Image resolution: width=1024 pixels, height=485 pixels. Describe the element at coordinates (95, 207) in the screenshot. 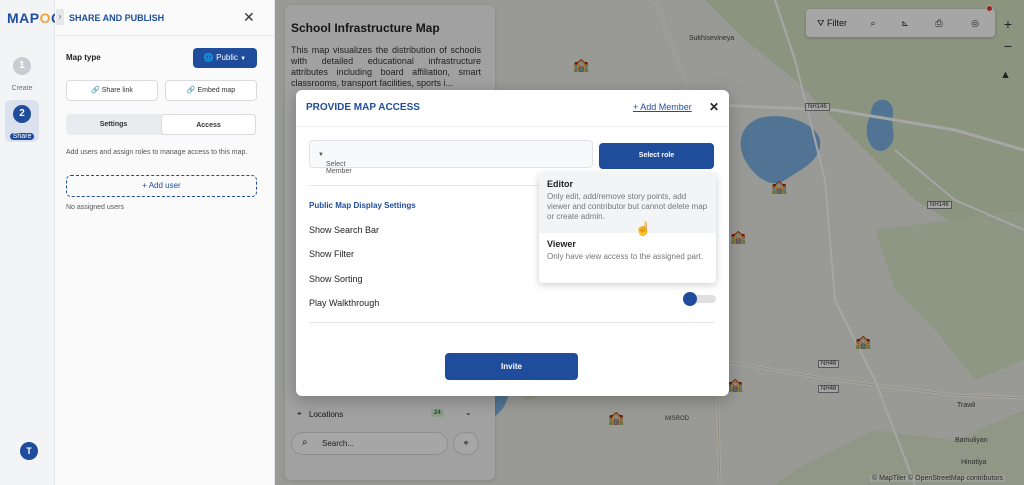

I see `no-users-text: No assigned users` at that location.